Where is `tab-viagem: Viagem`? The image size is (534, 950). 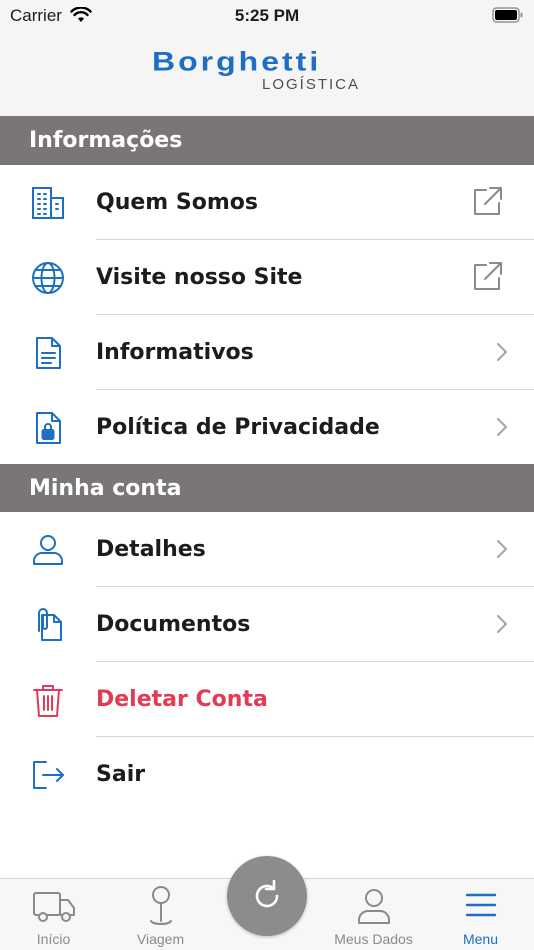
tab-viagem: Viagem is located at coordinates (160, 914).